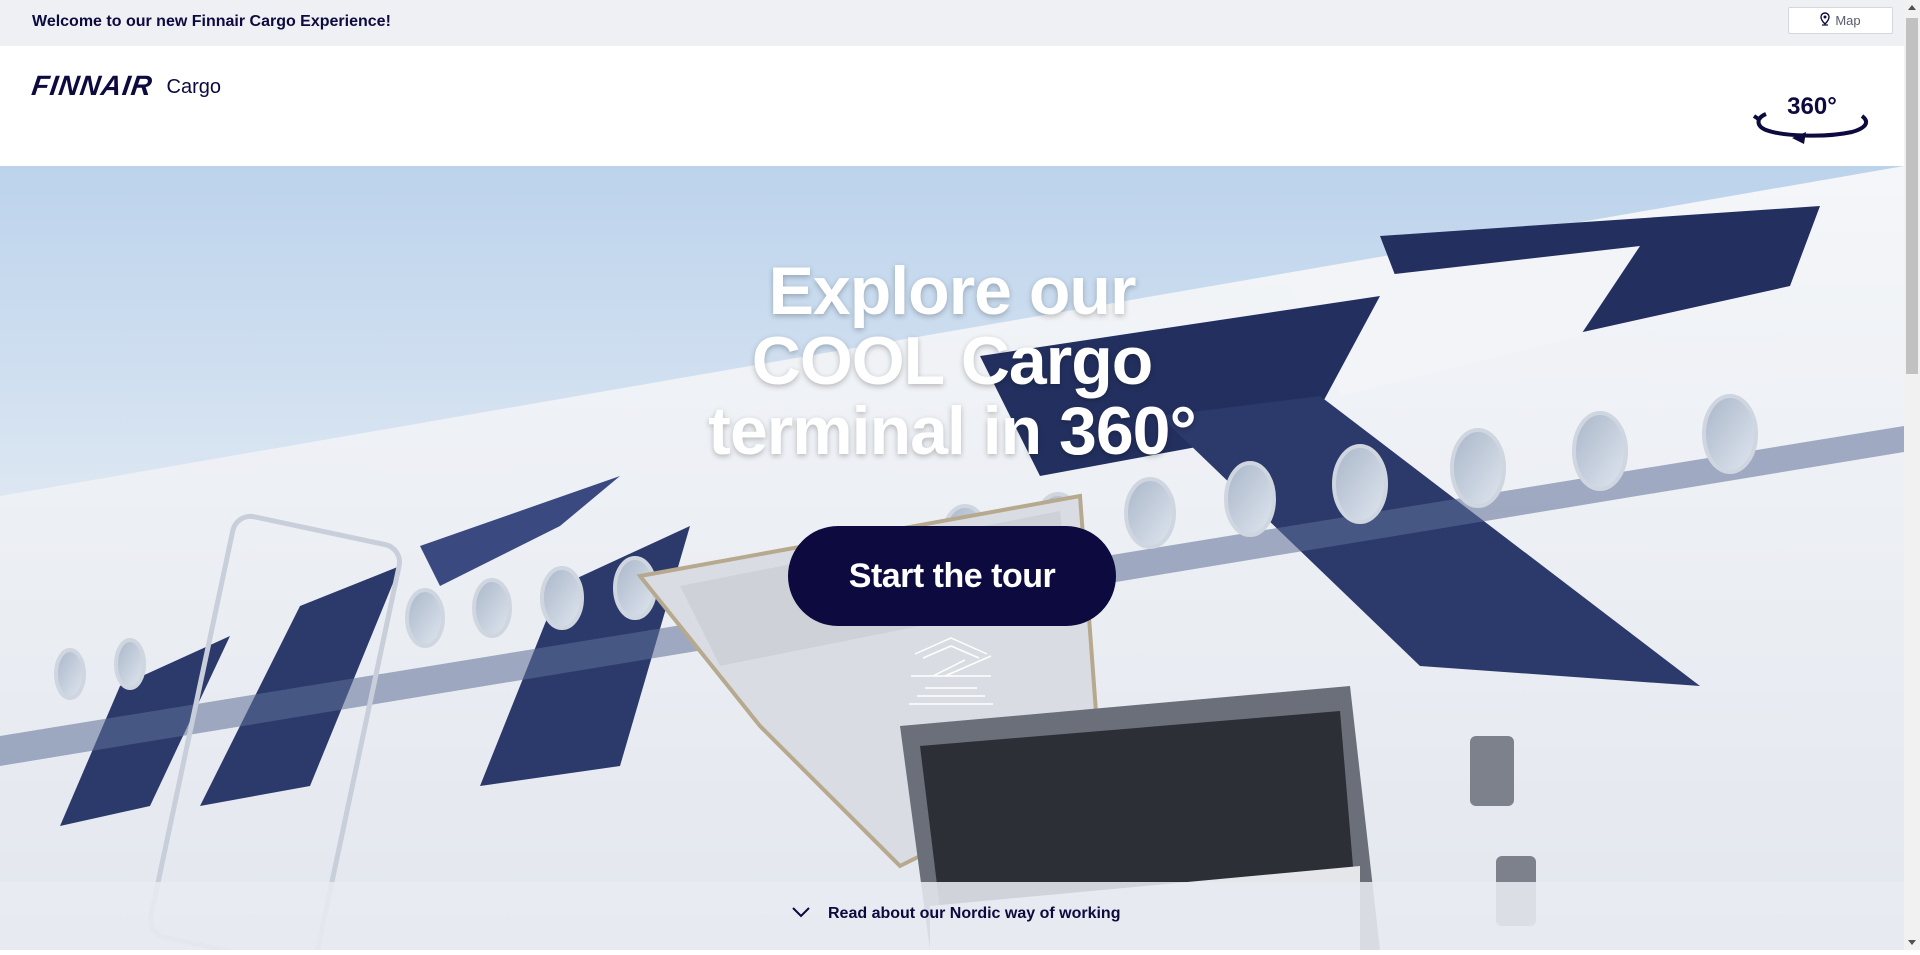 Image resolution: width=1920 pixels, height=955 pixels. What do you see at coordinates (974, 913) in the screenshot?
I see `read-more-label: Read about our Nordic way of working` at bounding box center [974, 913].